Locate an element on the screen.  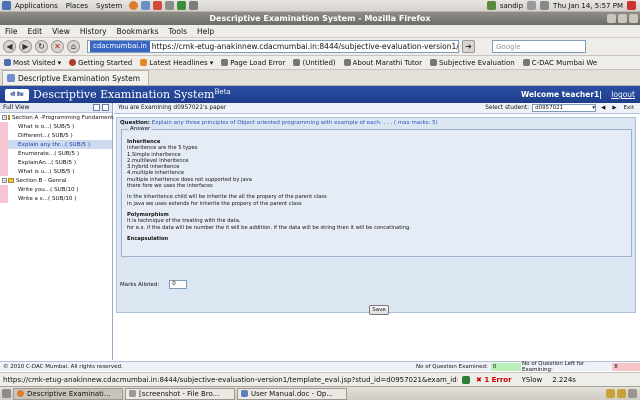
spreadsheet-launcher-icon is located at coordinates (182, 5).